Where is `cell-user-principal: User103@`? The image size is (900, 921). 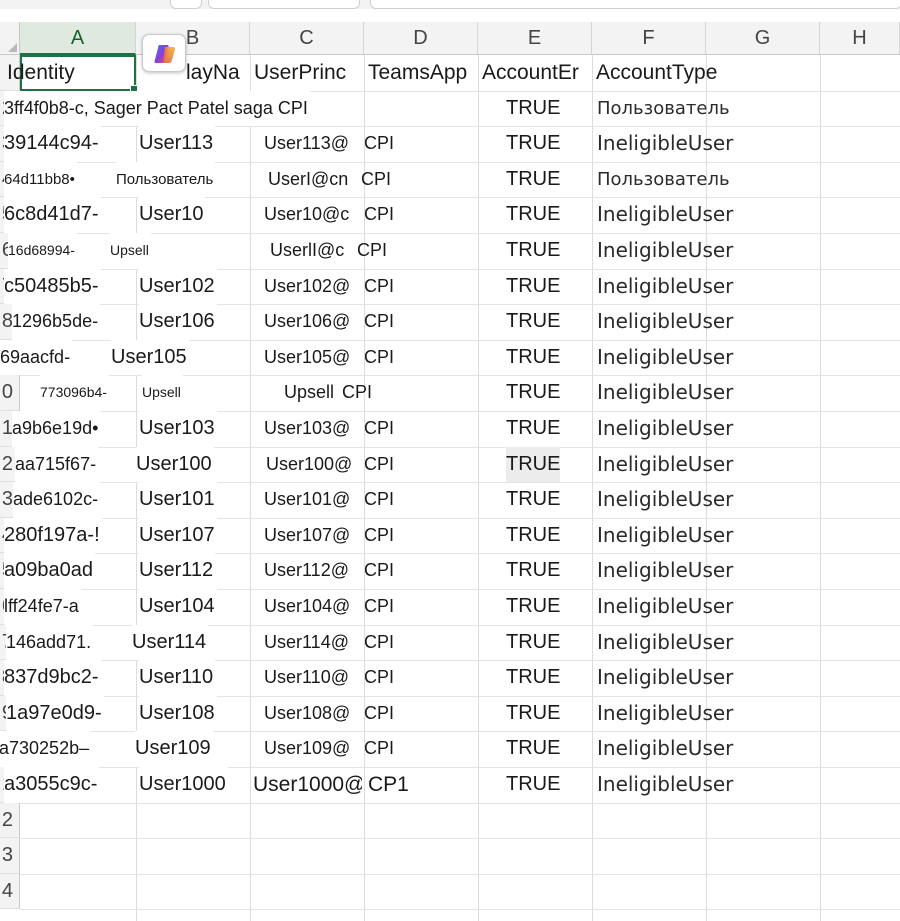 cell-user-principal: User103@ is located at coordinates (307, 429).